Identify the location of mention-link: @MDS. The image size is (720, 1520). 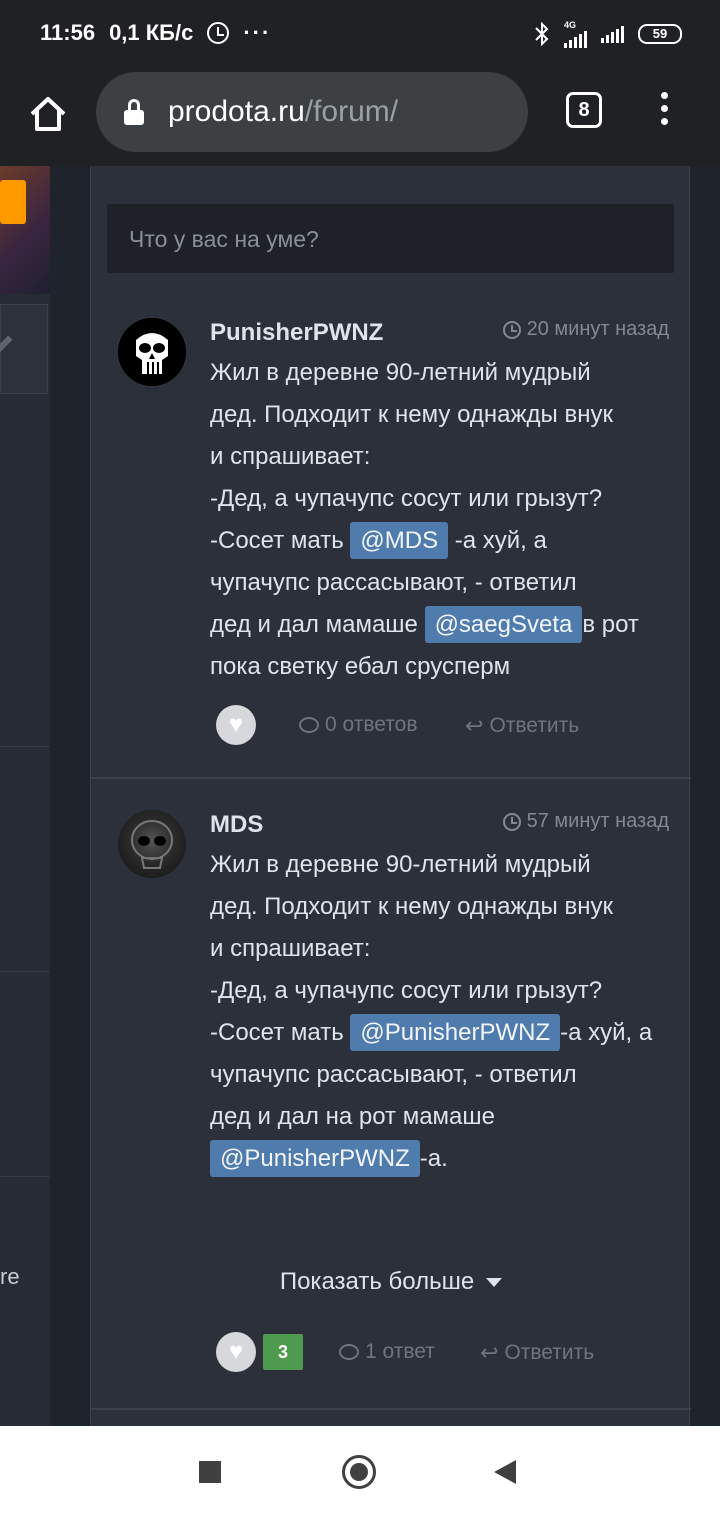
(399, 540).